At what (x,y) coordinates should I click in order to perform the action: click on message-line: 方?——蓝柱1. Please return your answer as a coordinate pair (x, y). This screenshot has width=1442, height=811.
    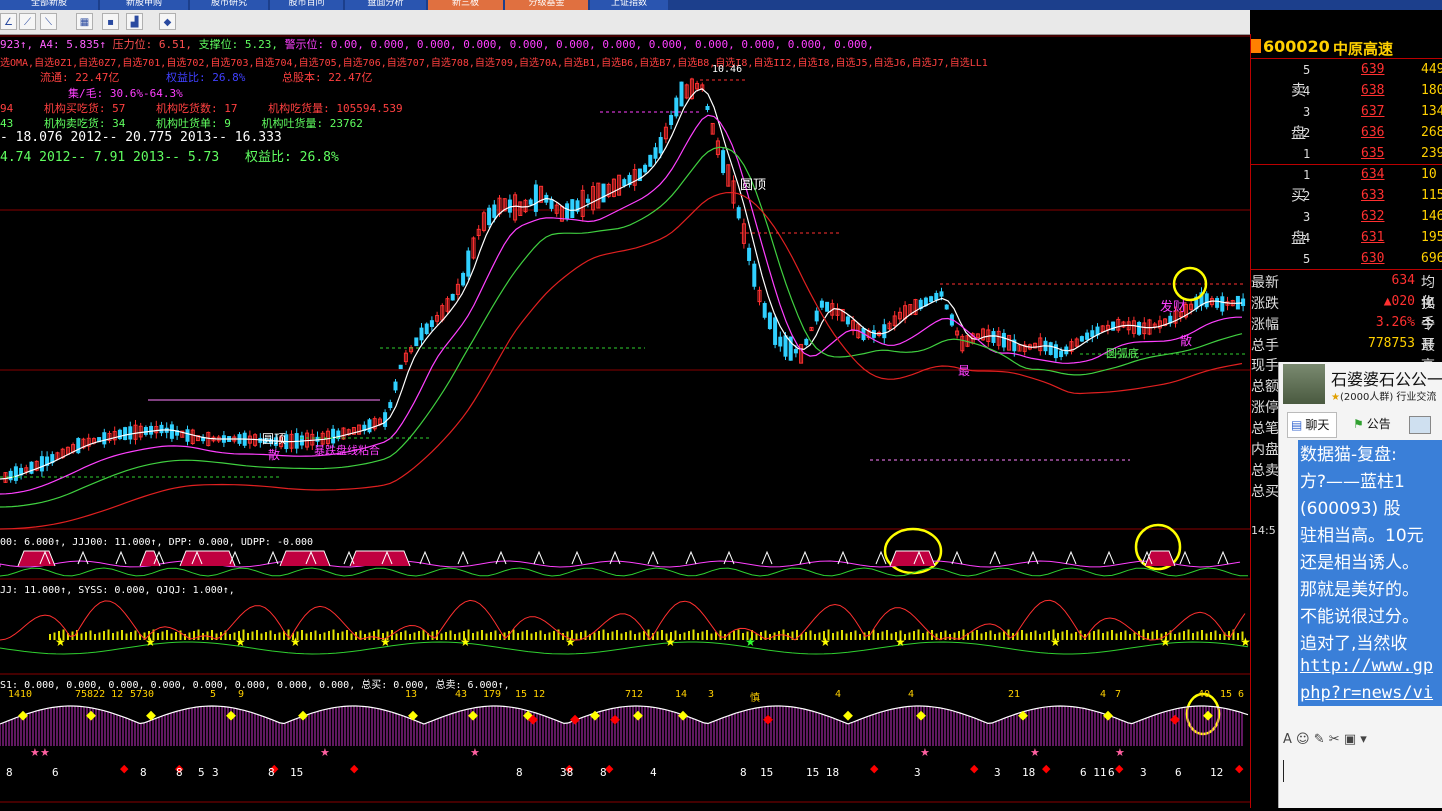
    Looking at the image, I should click on (1352, 482).